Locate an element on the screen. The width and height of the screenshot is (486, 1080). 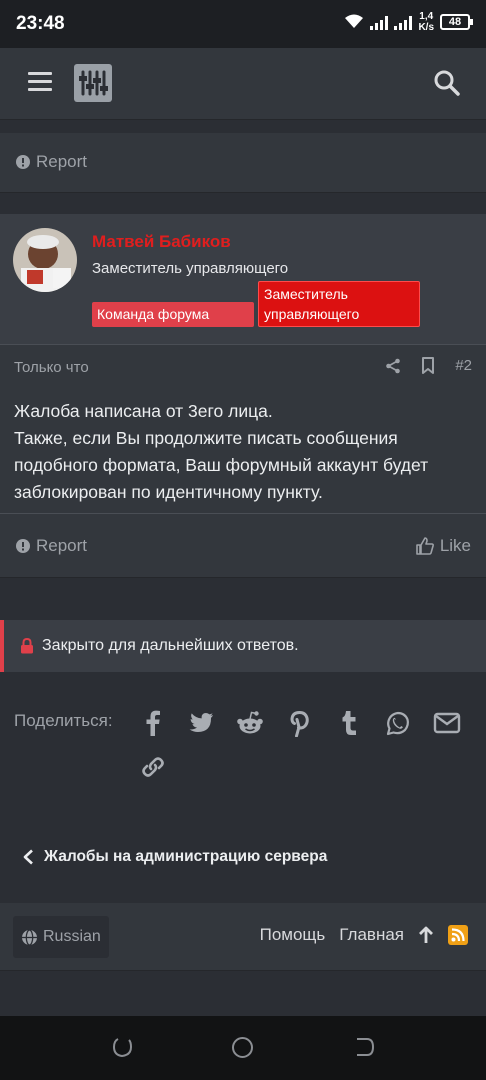
language-label: Russian is located at coordinates (72, 936).